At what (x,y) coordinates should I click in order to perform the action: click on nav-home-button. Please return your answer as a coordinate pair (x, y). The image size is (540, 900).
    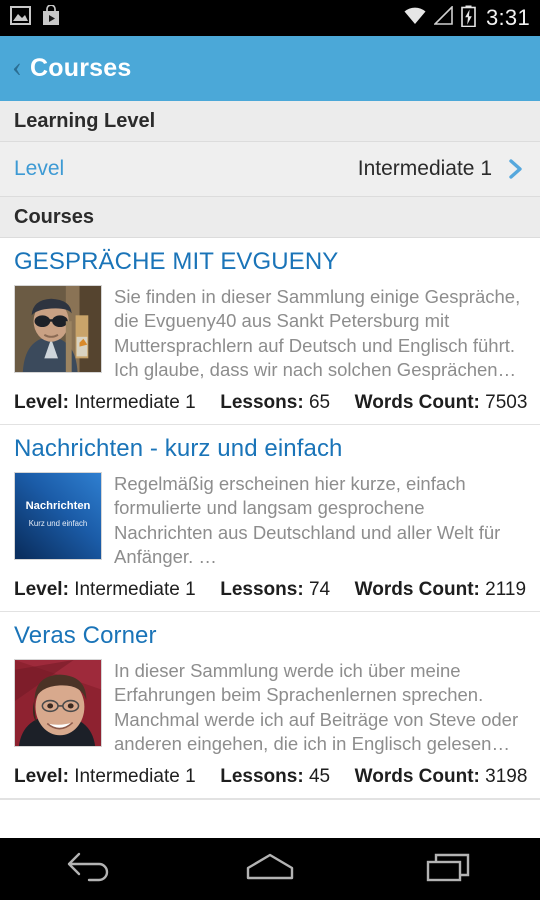
    Looking at the image, I should click on (270, 869).